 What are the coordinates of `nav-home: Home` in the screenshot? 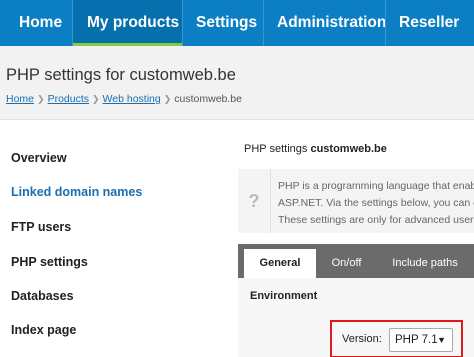 It's located at (40, 23).